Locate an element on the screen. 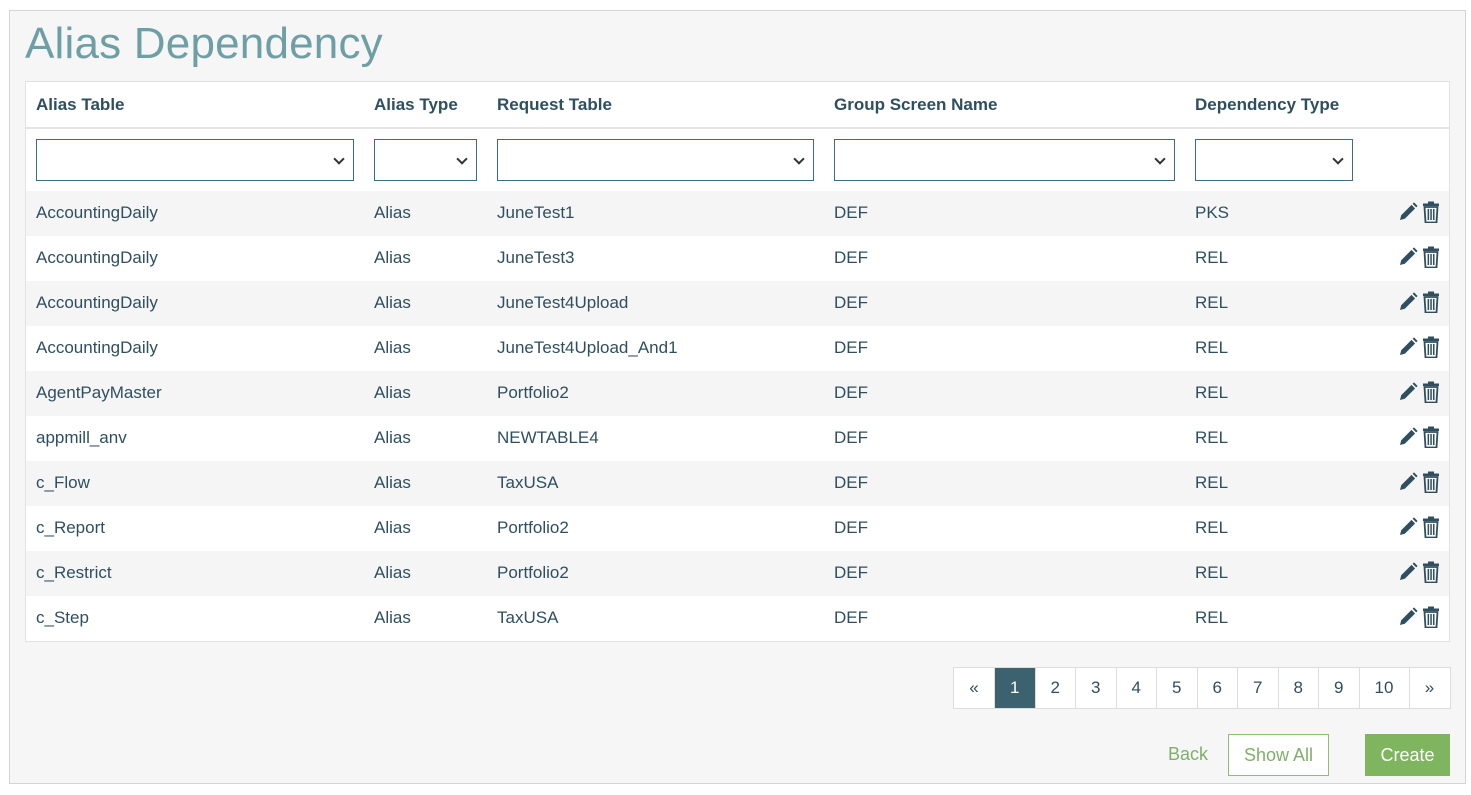 The height and width of the screenshot is (795, 1471). pagination-page-4: 4 is located at coordinates (1137, 688).